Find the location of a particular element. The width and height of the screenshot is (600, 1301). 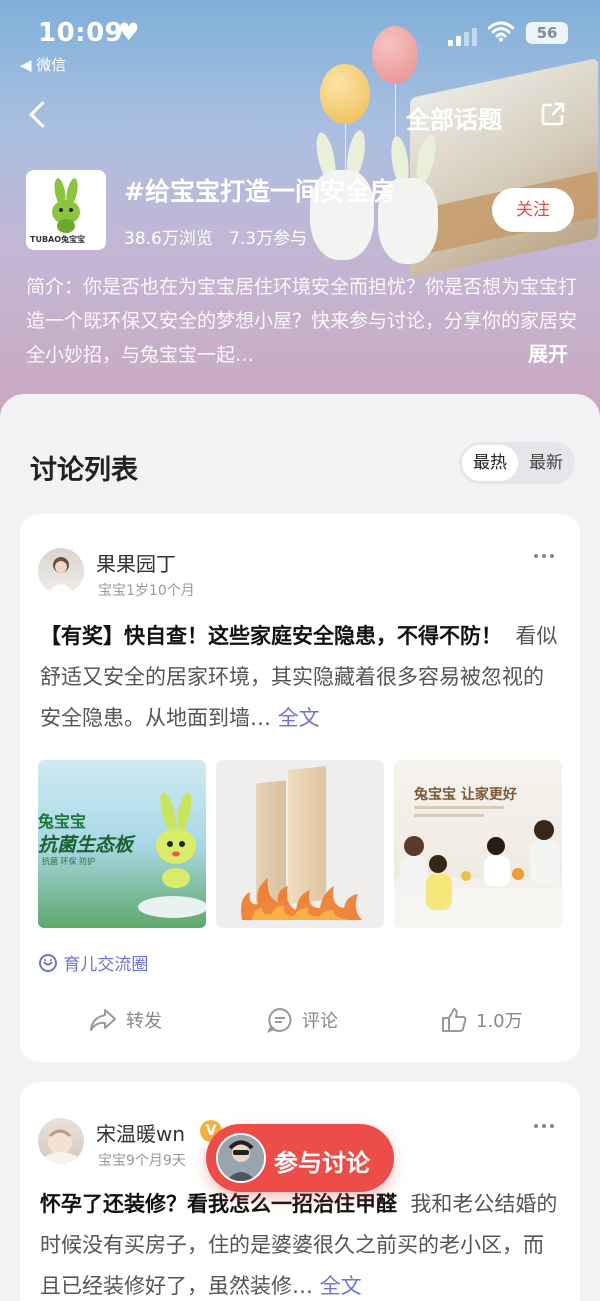

topic-logo: TUBAO兔宝宝 is located at coordinates (66, 210).